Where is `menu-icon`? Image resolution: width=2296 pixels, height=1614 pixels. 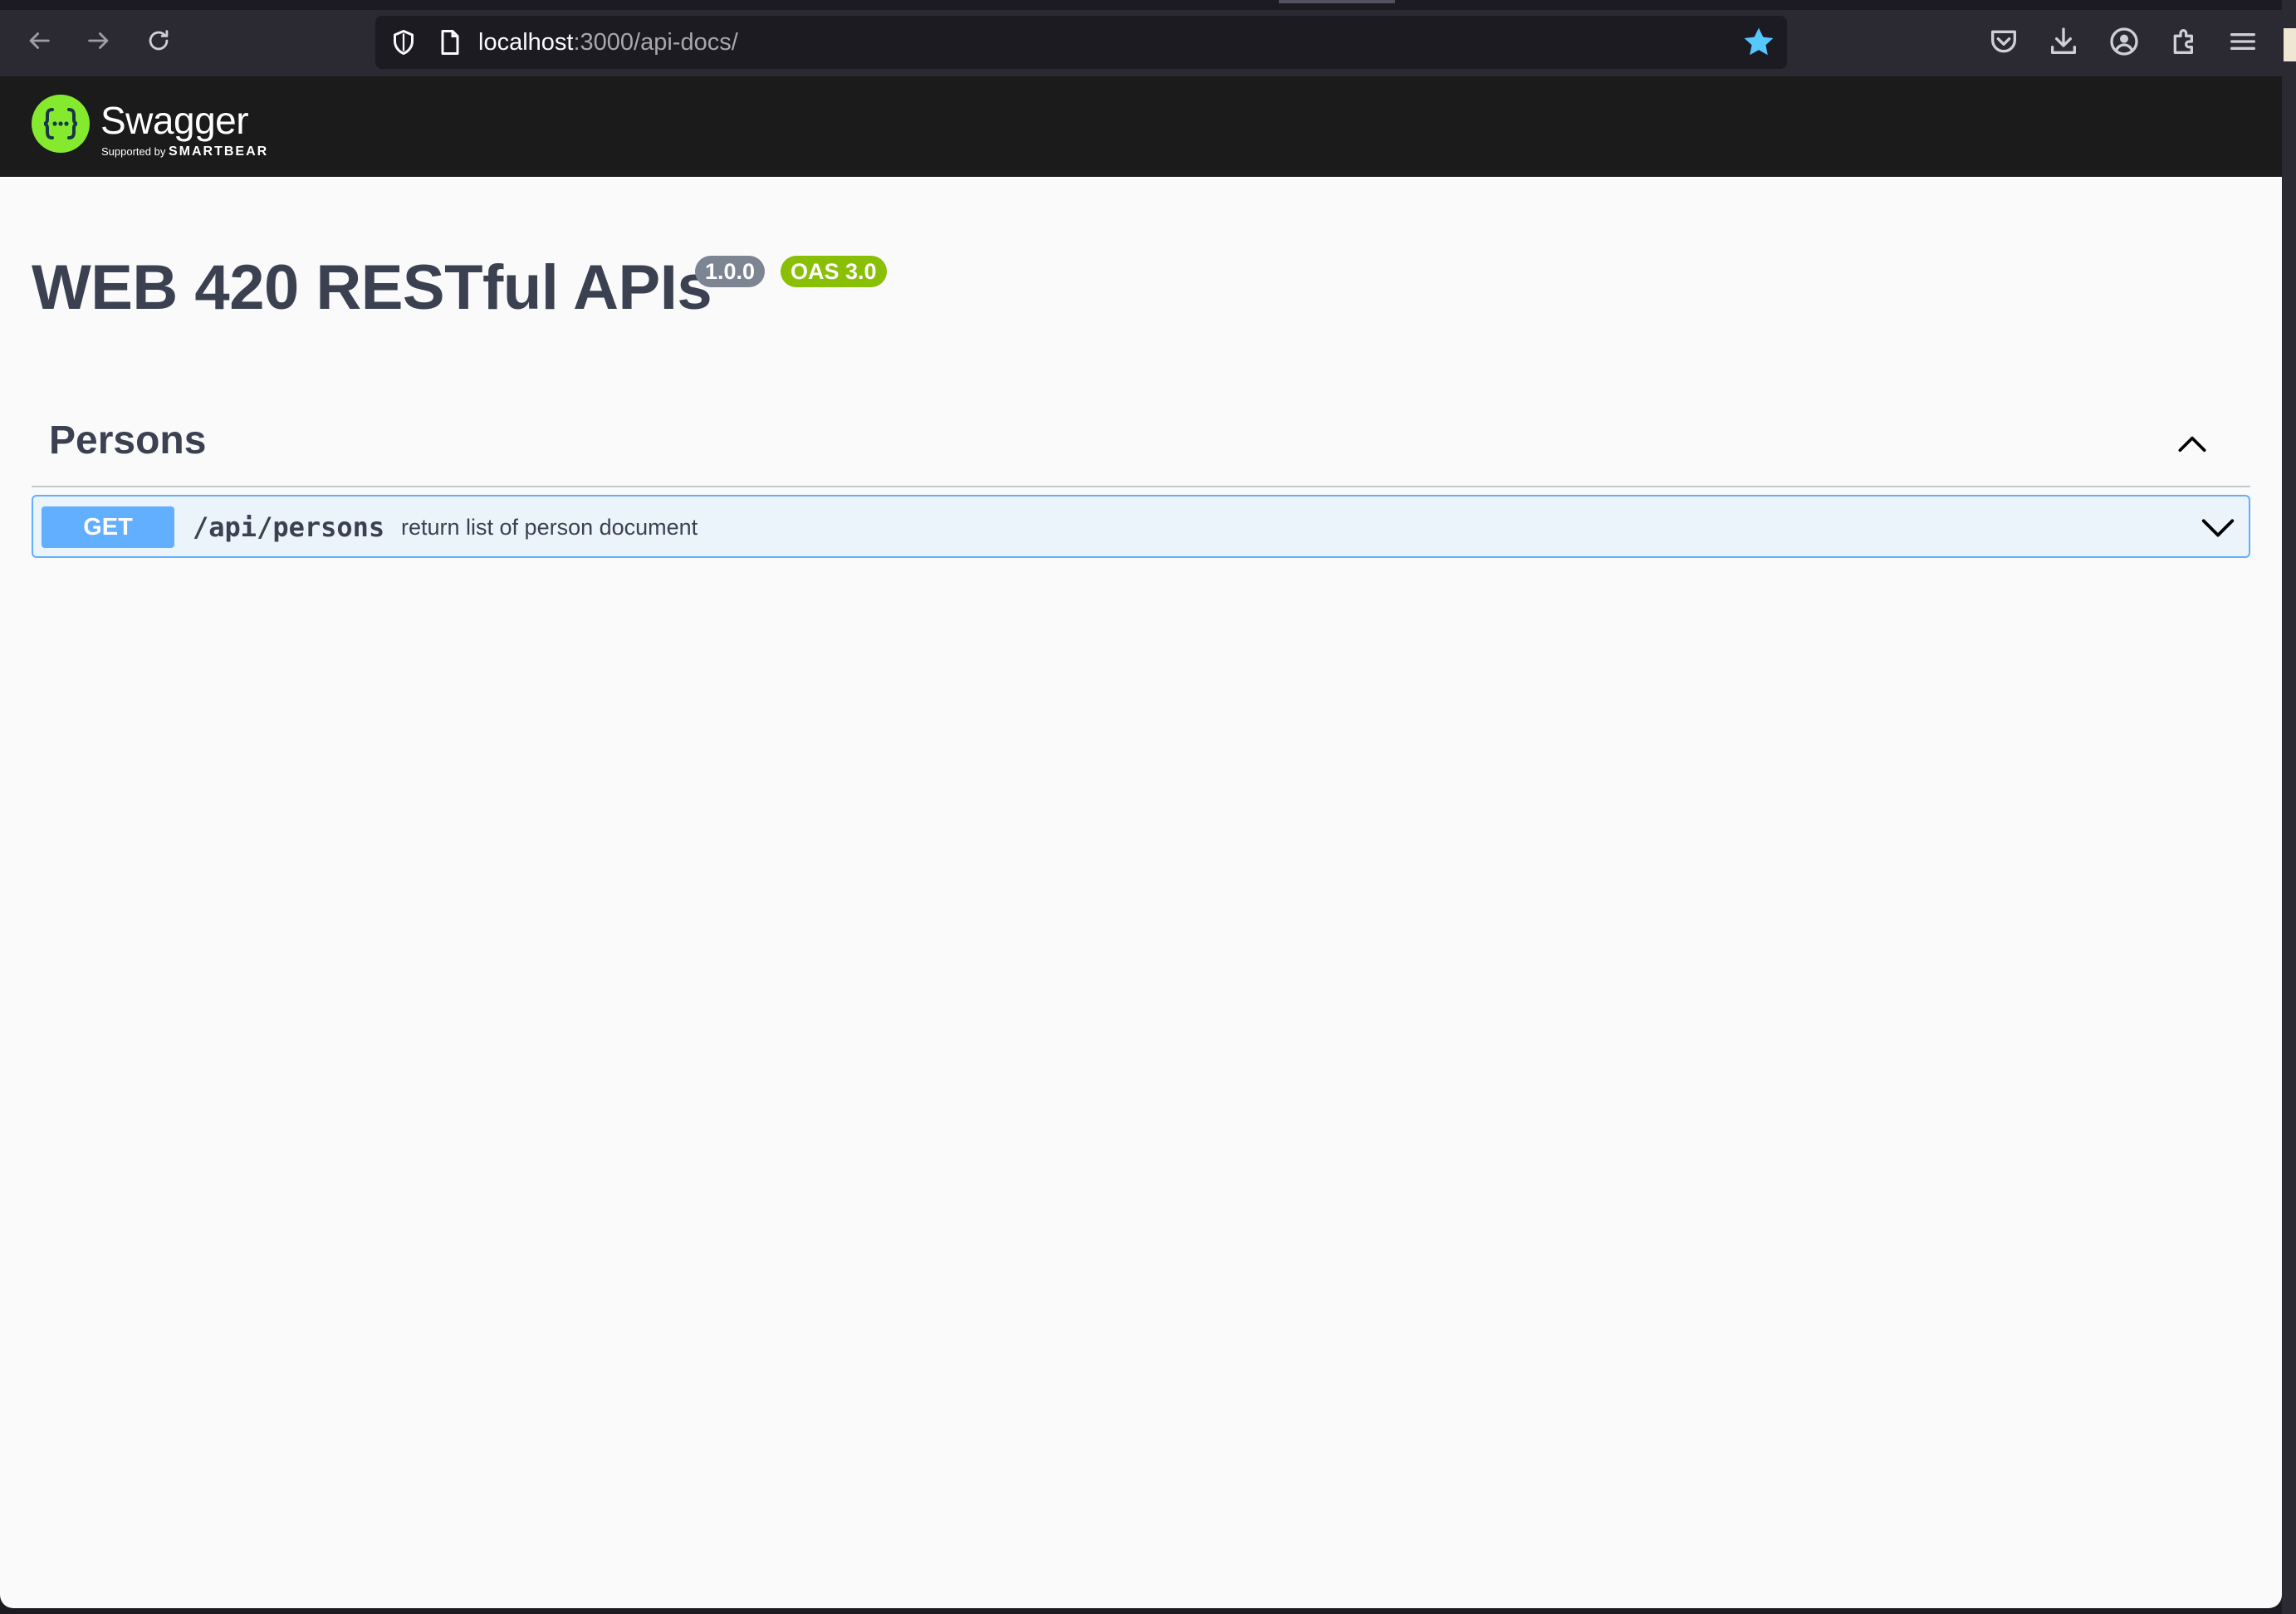
menu-icon is located at coordinates (2243, 42).